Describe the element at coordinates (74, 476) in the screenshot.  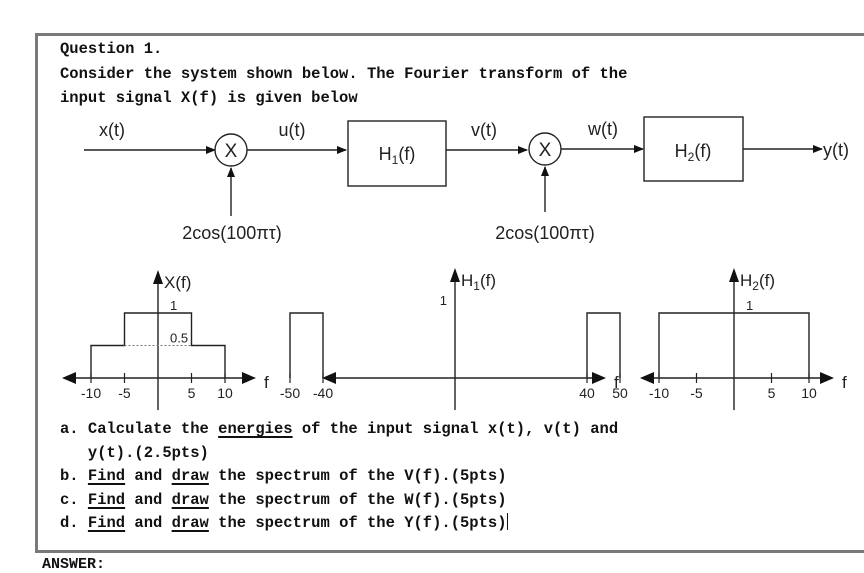
I see `item-label: b.` at that location.